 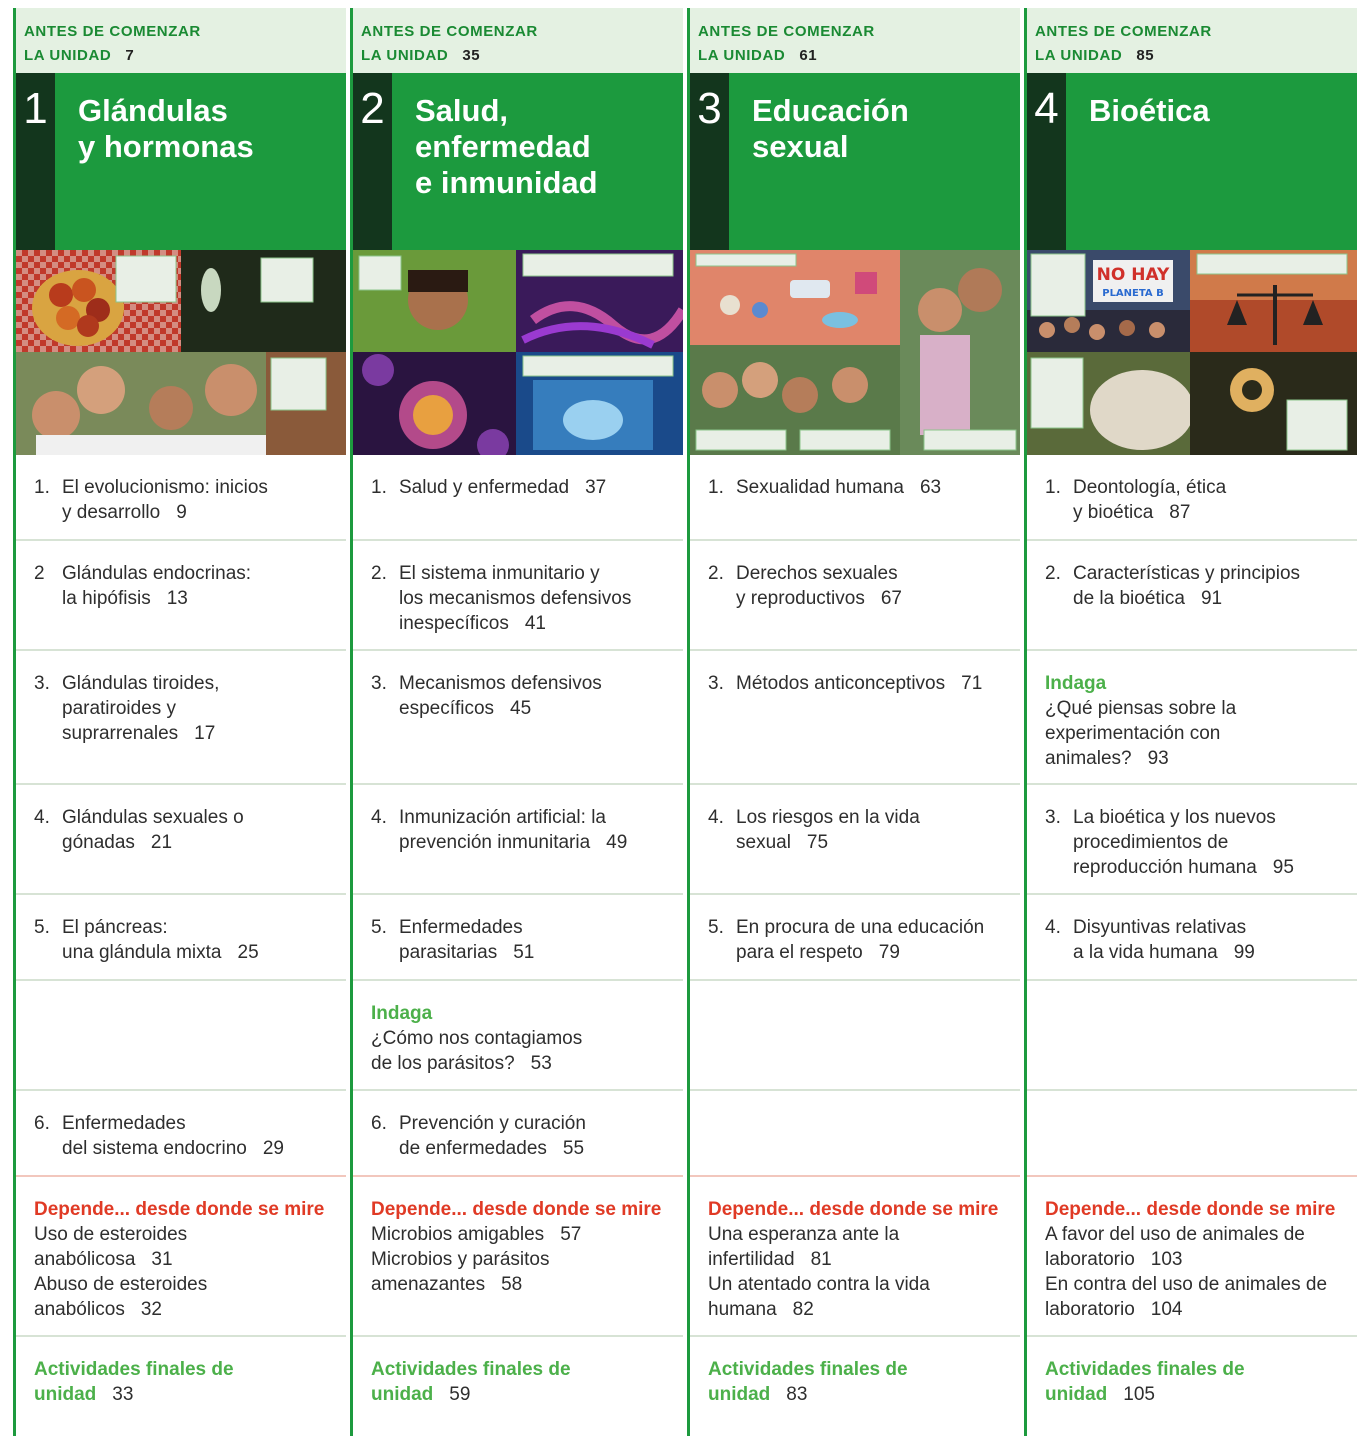 I want to click on toc-entry: 4. Glándulas sexuales o gónadas 21, so click(x=184, y=830).